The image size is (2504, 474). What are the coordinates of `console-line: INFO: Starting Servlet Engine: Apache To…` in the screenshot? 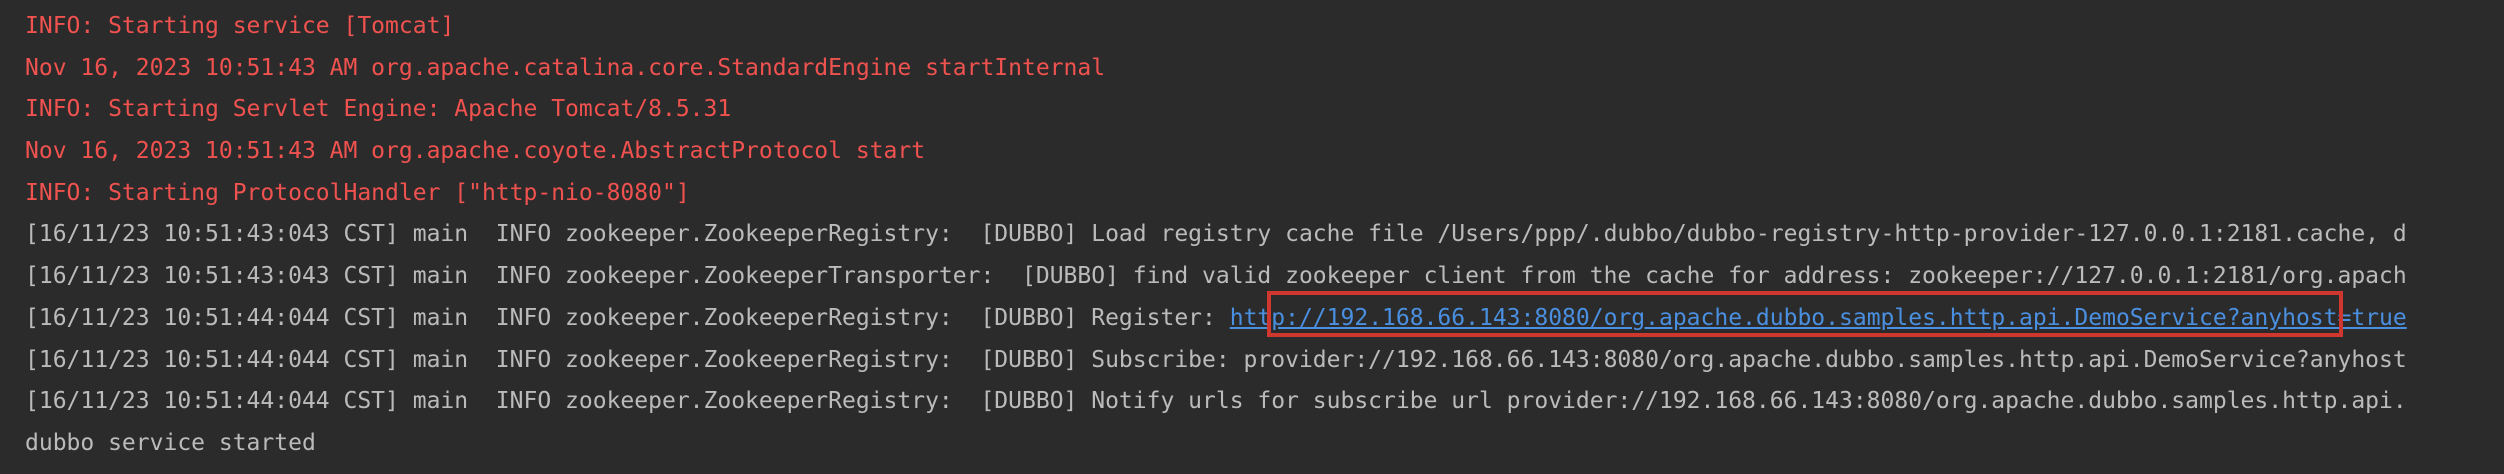 It's located at (378, 109).